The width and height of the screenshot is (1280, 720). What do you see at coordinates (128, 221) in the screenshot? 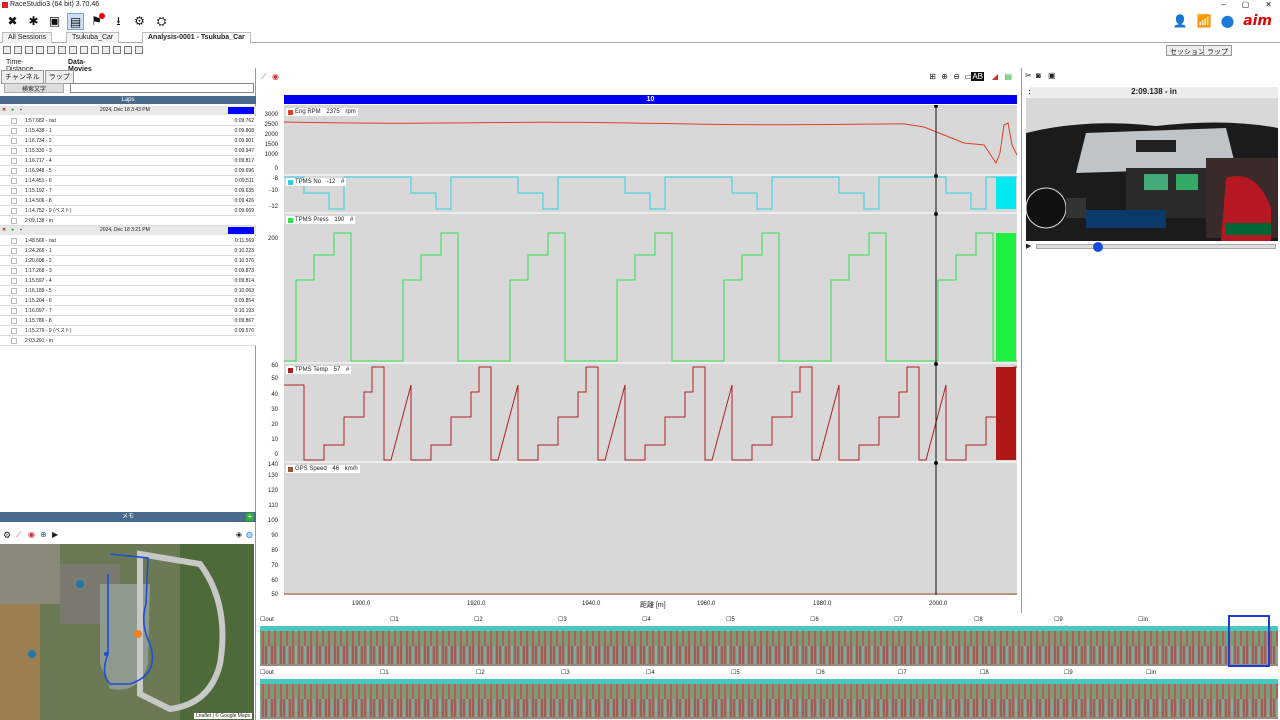
I see `lap-row: 2:09.138 - in` at bounding box center [128, 221].